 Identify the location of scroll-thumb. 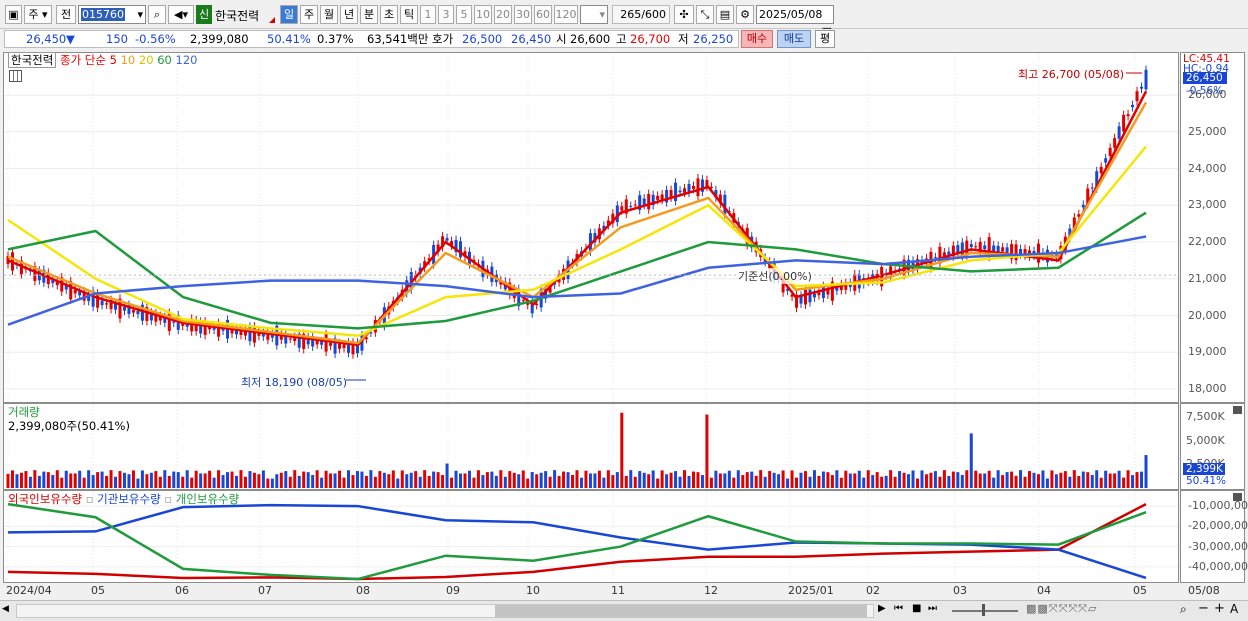
(681, 611).